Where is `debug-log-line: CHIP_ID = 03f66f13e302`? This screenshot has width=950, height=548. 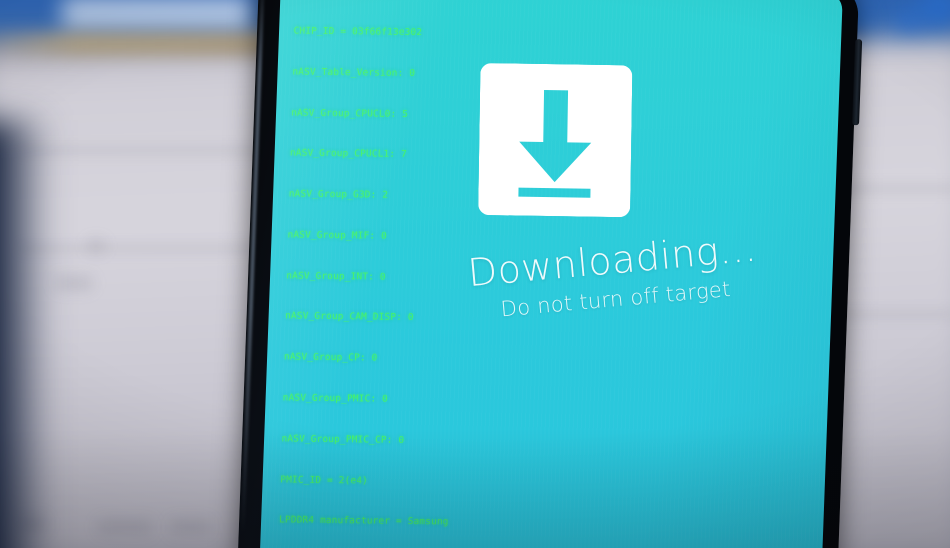 debug-log-line: CHIP_ID = 03f66f13e302 is located at coordinates (358, 32).